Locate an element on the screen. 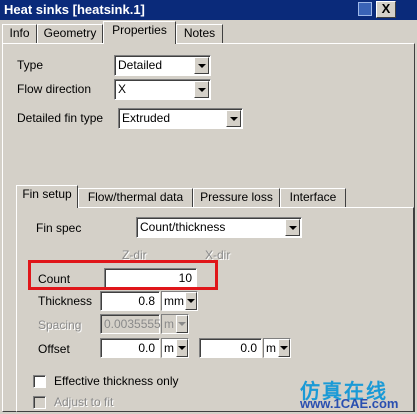  tab-interface: Interface is located at coordinates (313, 198).